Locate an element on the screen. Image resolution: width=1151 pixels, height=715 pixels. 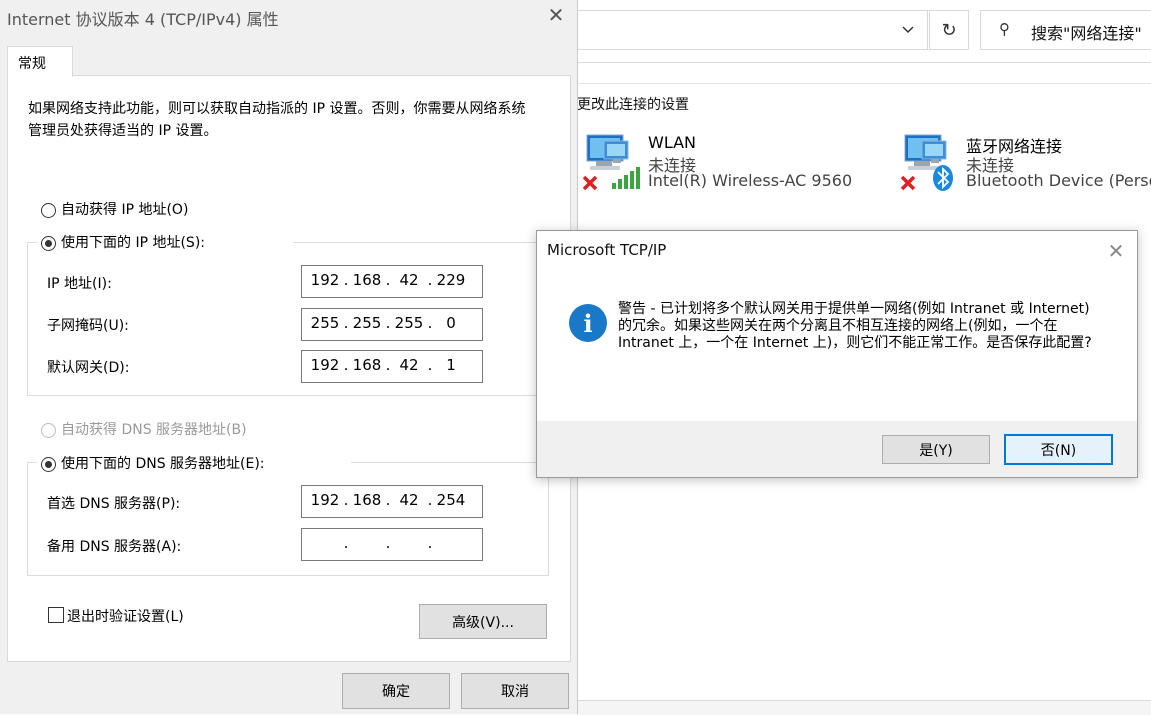
octet: 0 is located at coordinates (451, 323).